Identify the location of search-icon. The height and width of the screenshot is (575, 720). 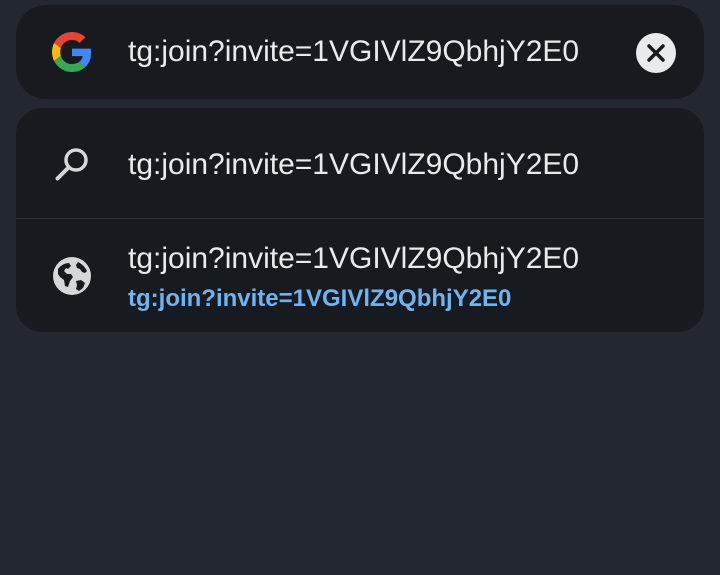
(71, 164).